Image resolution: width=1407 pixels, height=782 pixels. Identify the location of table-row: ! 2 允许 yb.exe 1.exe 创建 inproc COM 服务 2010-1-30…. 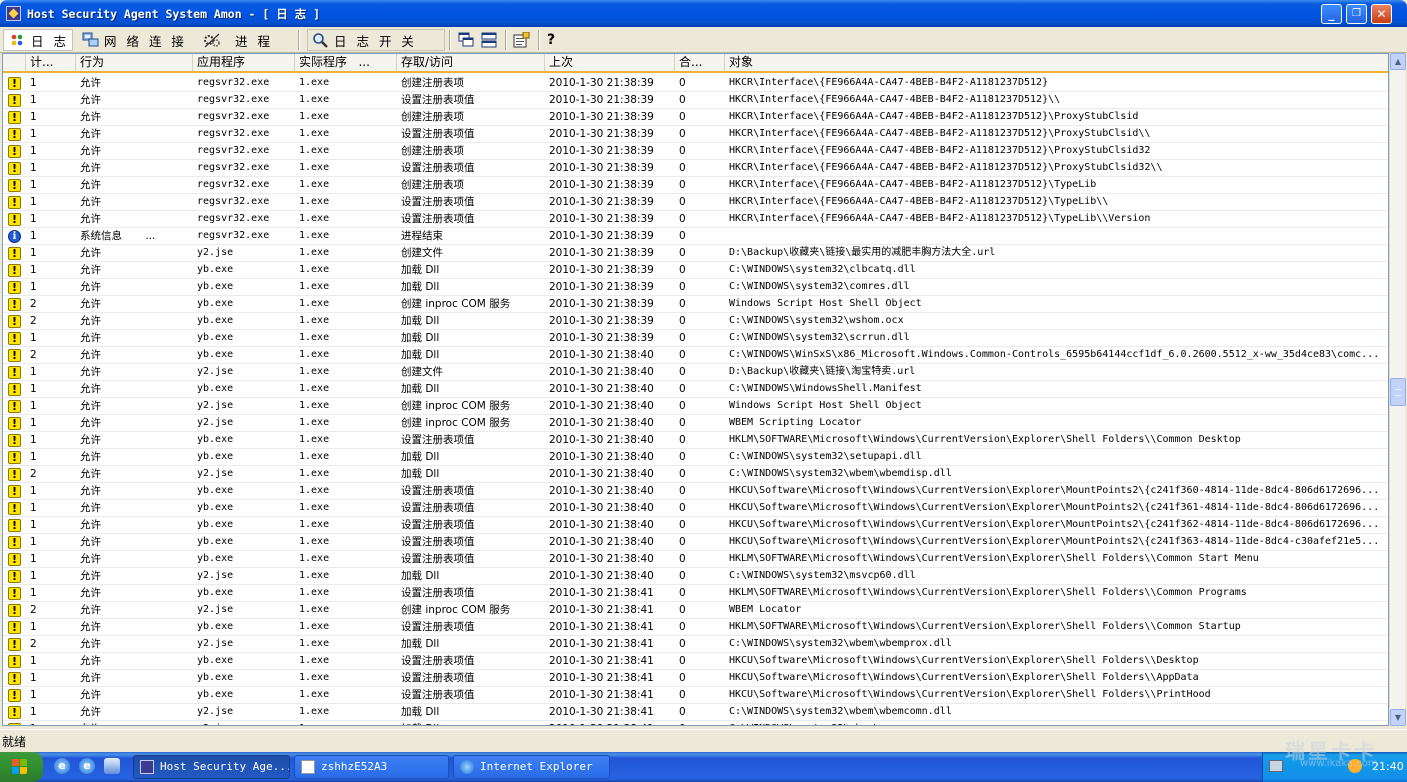
(695, 304).